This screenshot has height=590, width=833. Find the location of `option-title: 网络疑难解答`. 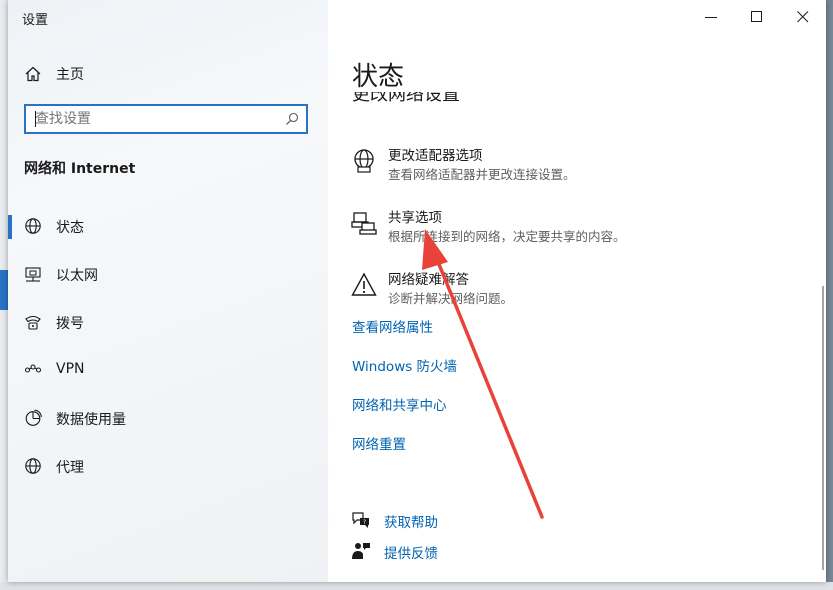

option-title: 网络疑难解答 is located at coordinates (428, 280).